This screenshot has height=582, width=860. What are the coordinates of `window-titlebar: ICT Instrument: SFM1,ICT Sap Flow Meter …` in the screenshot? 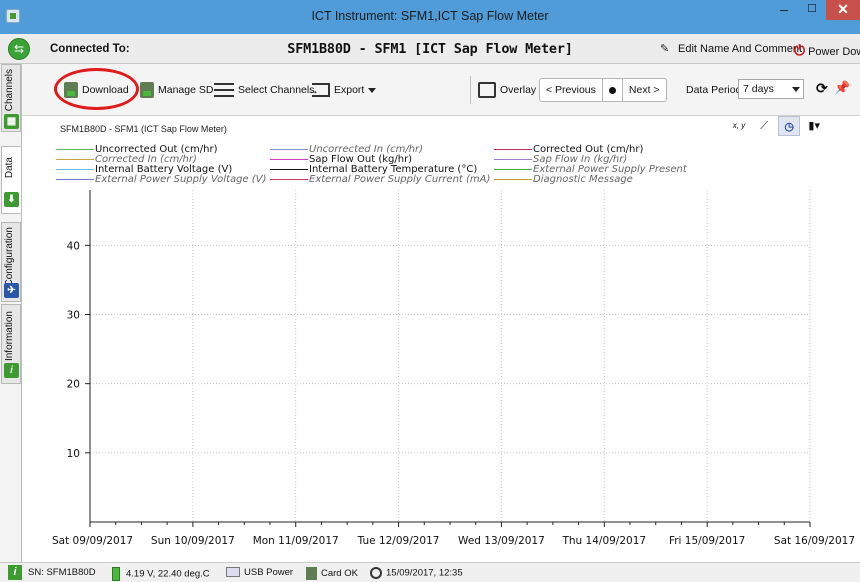 It's located at (430, 17).